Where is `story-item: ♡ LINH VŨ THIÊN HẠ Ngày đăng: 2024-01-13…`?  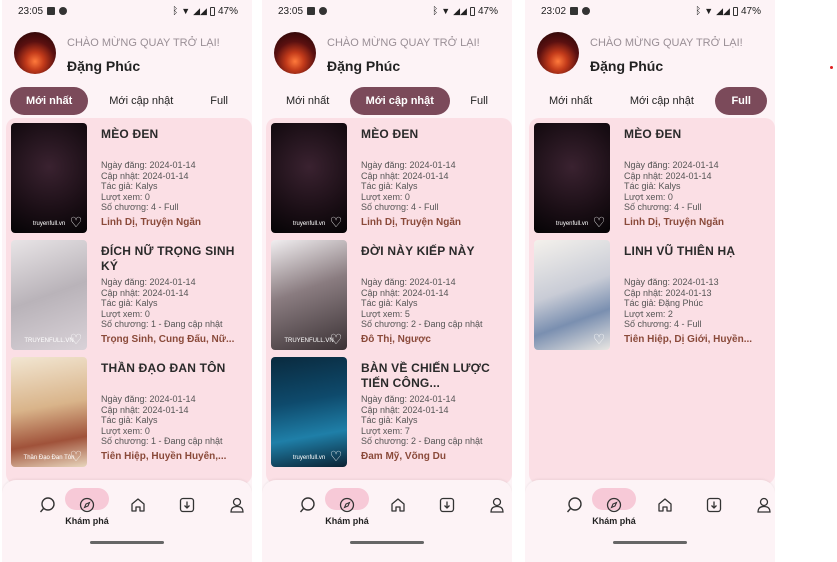 story-item: ♡ LINH VŨ THIÊN HẠ Ngày đăng: 2024-01-13… is located at coordinates (652, 293).